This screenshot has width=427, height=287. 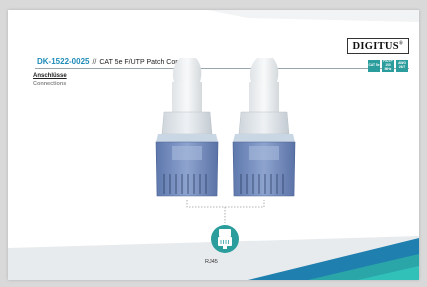 What do you see at coordinates (225, 239) in the screenshot?
I see `rj45-plug-icon` at bounding box center [225, 239].